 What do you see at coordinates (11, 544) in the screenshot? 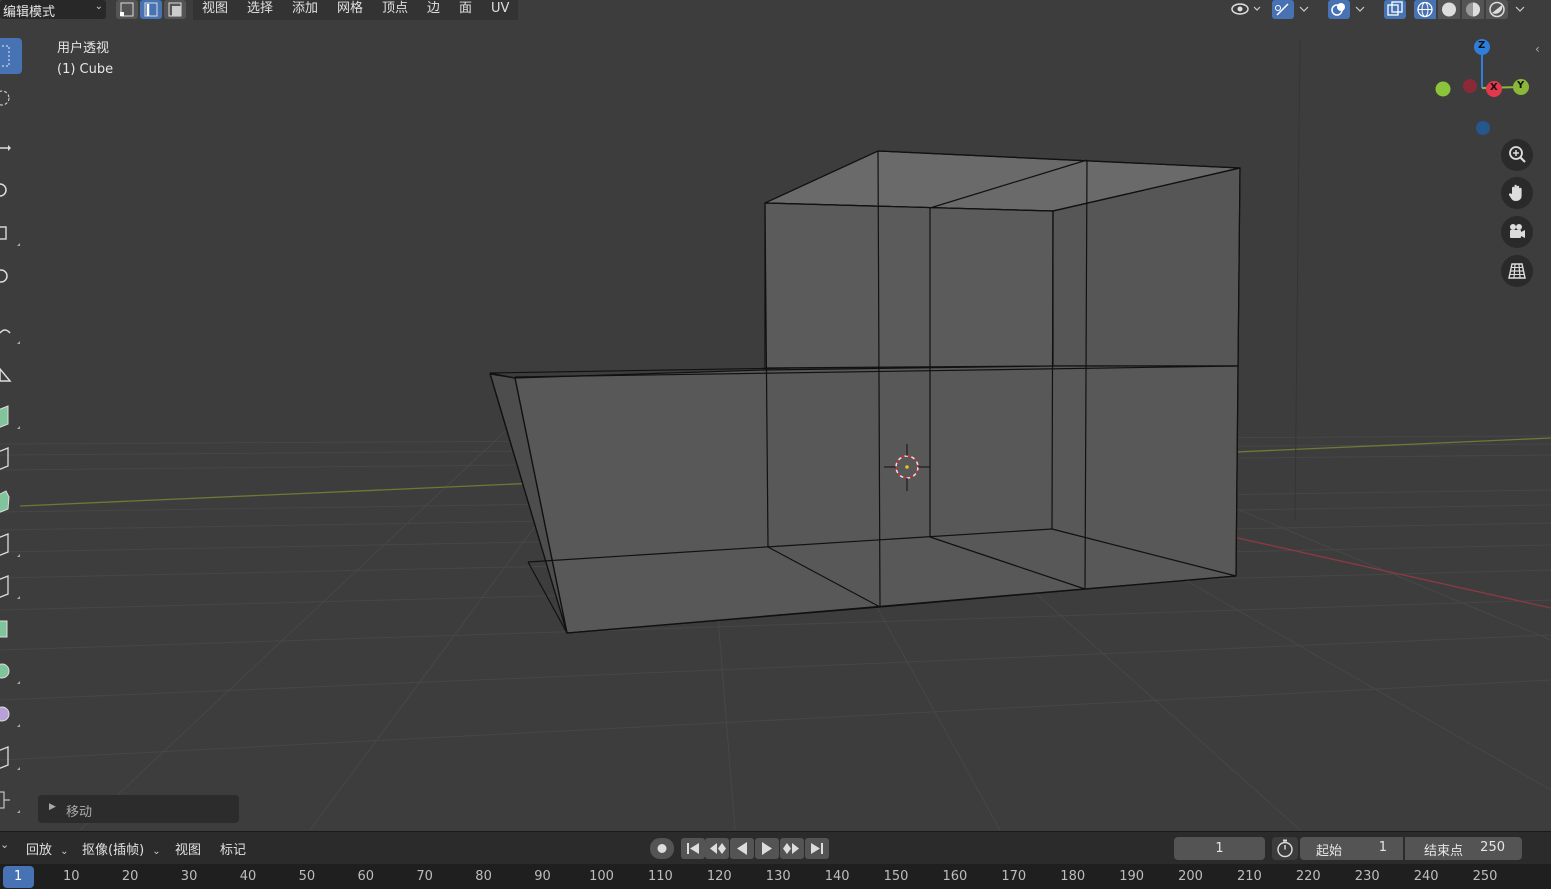
I see `tool-loop-cut` at bounding box center [11, 544].